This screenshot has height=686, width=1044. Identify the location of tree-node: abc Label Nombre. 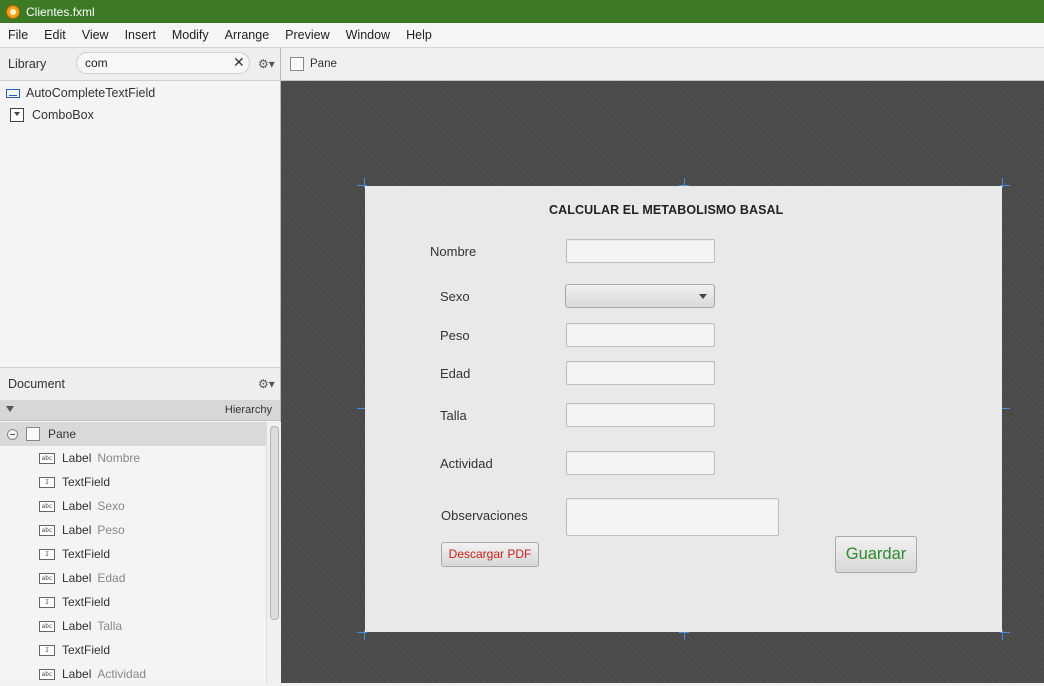
(133, 458).